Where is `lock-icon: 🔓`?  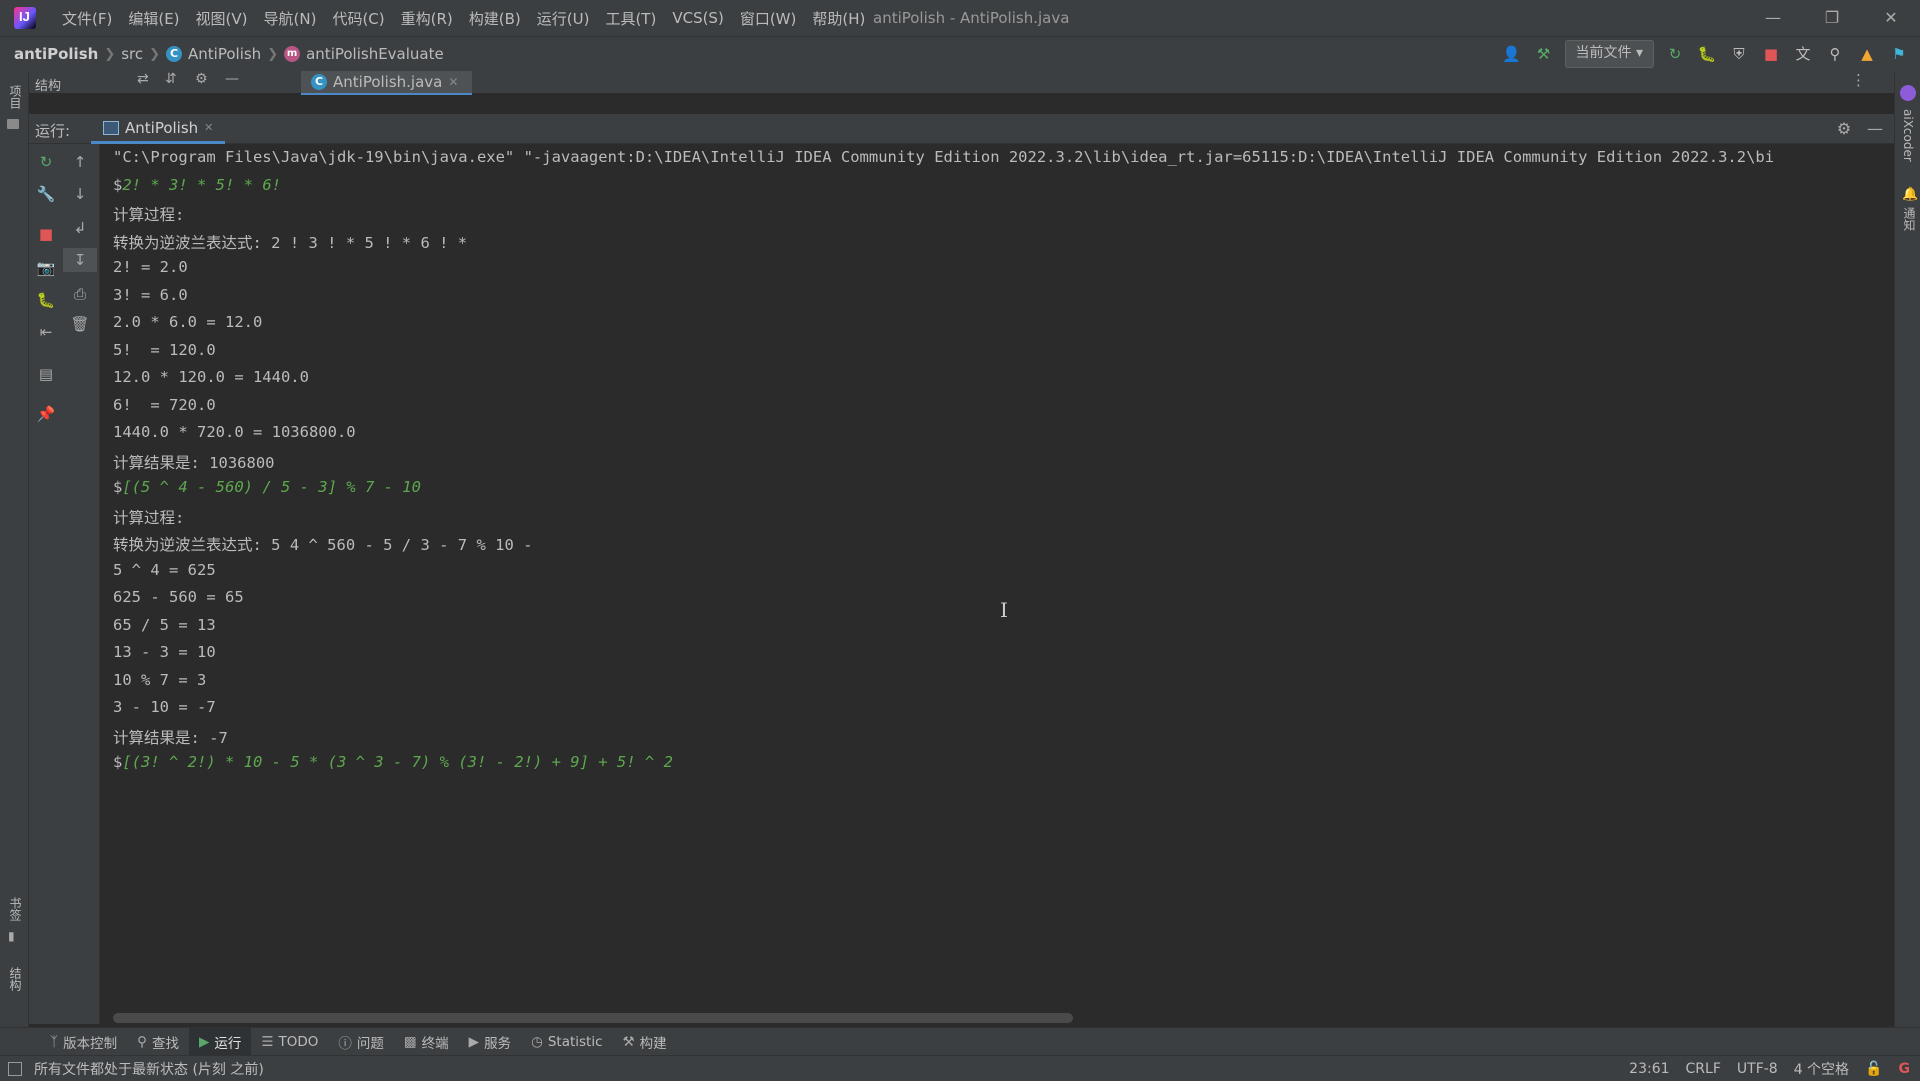
lock-icon: 🔓 is located at coordinates (1873, 1069).